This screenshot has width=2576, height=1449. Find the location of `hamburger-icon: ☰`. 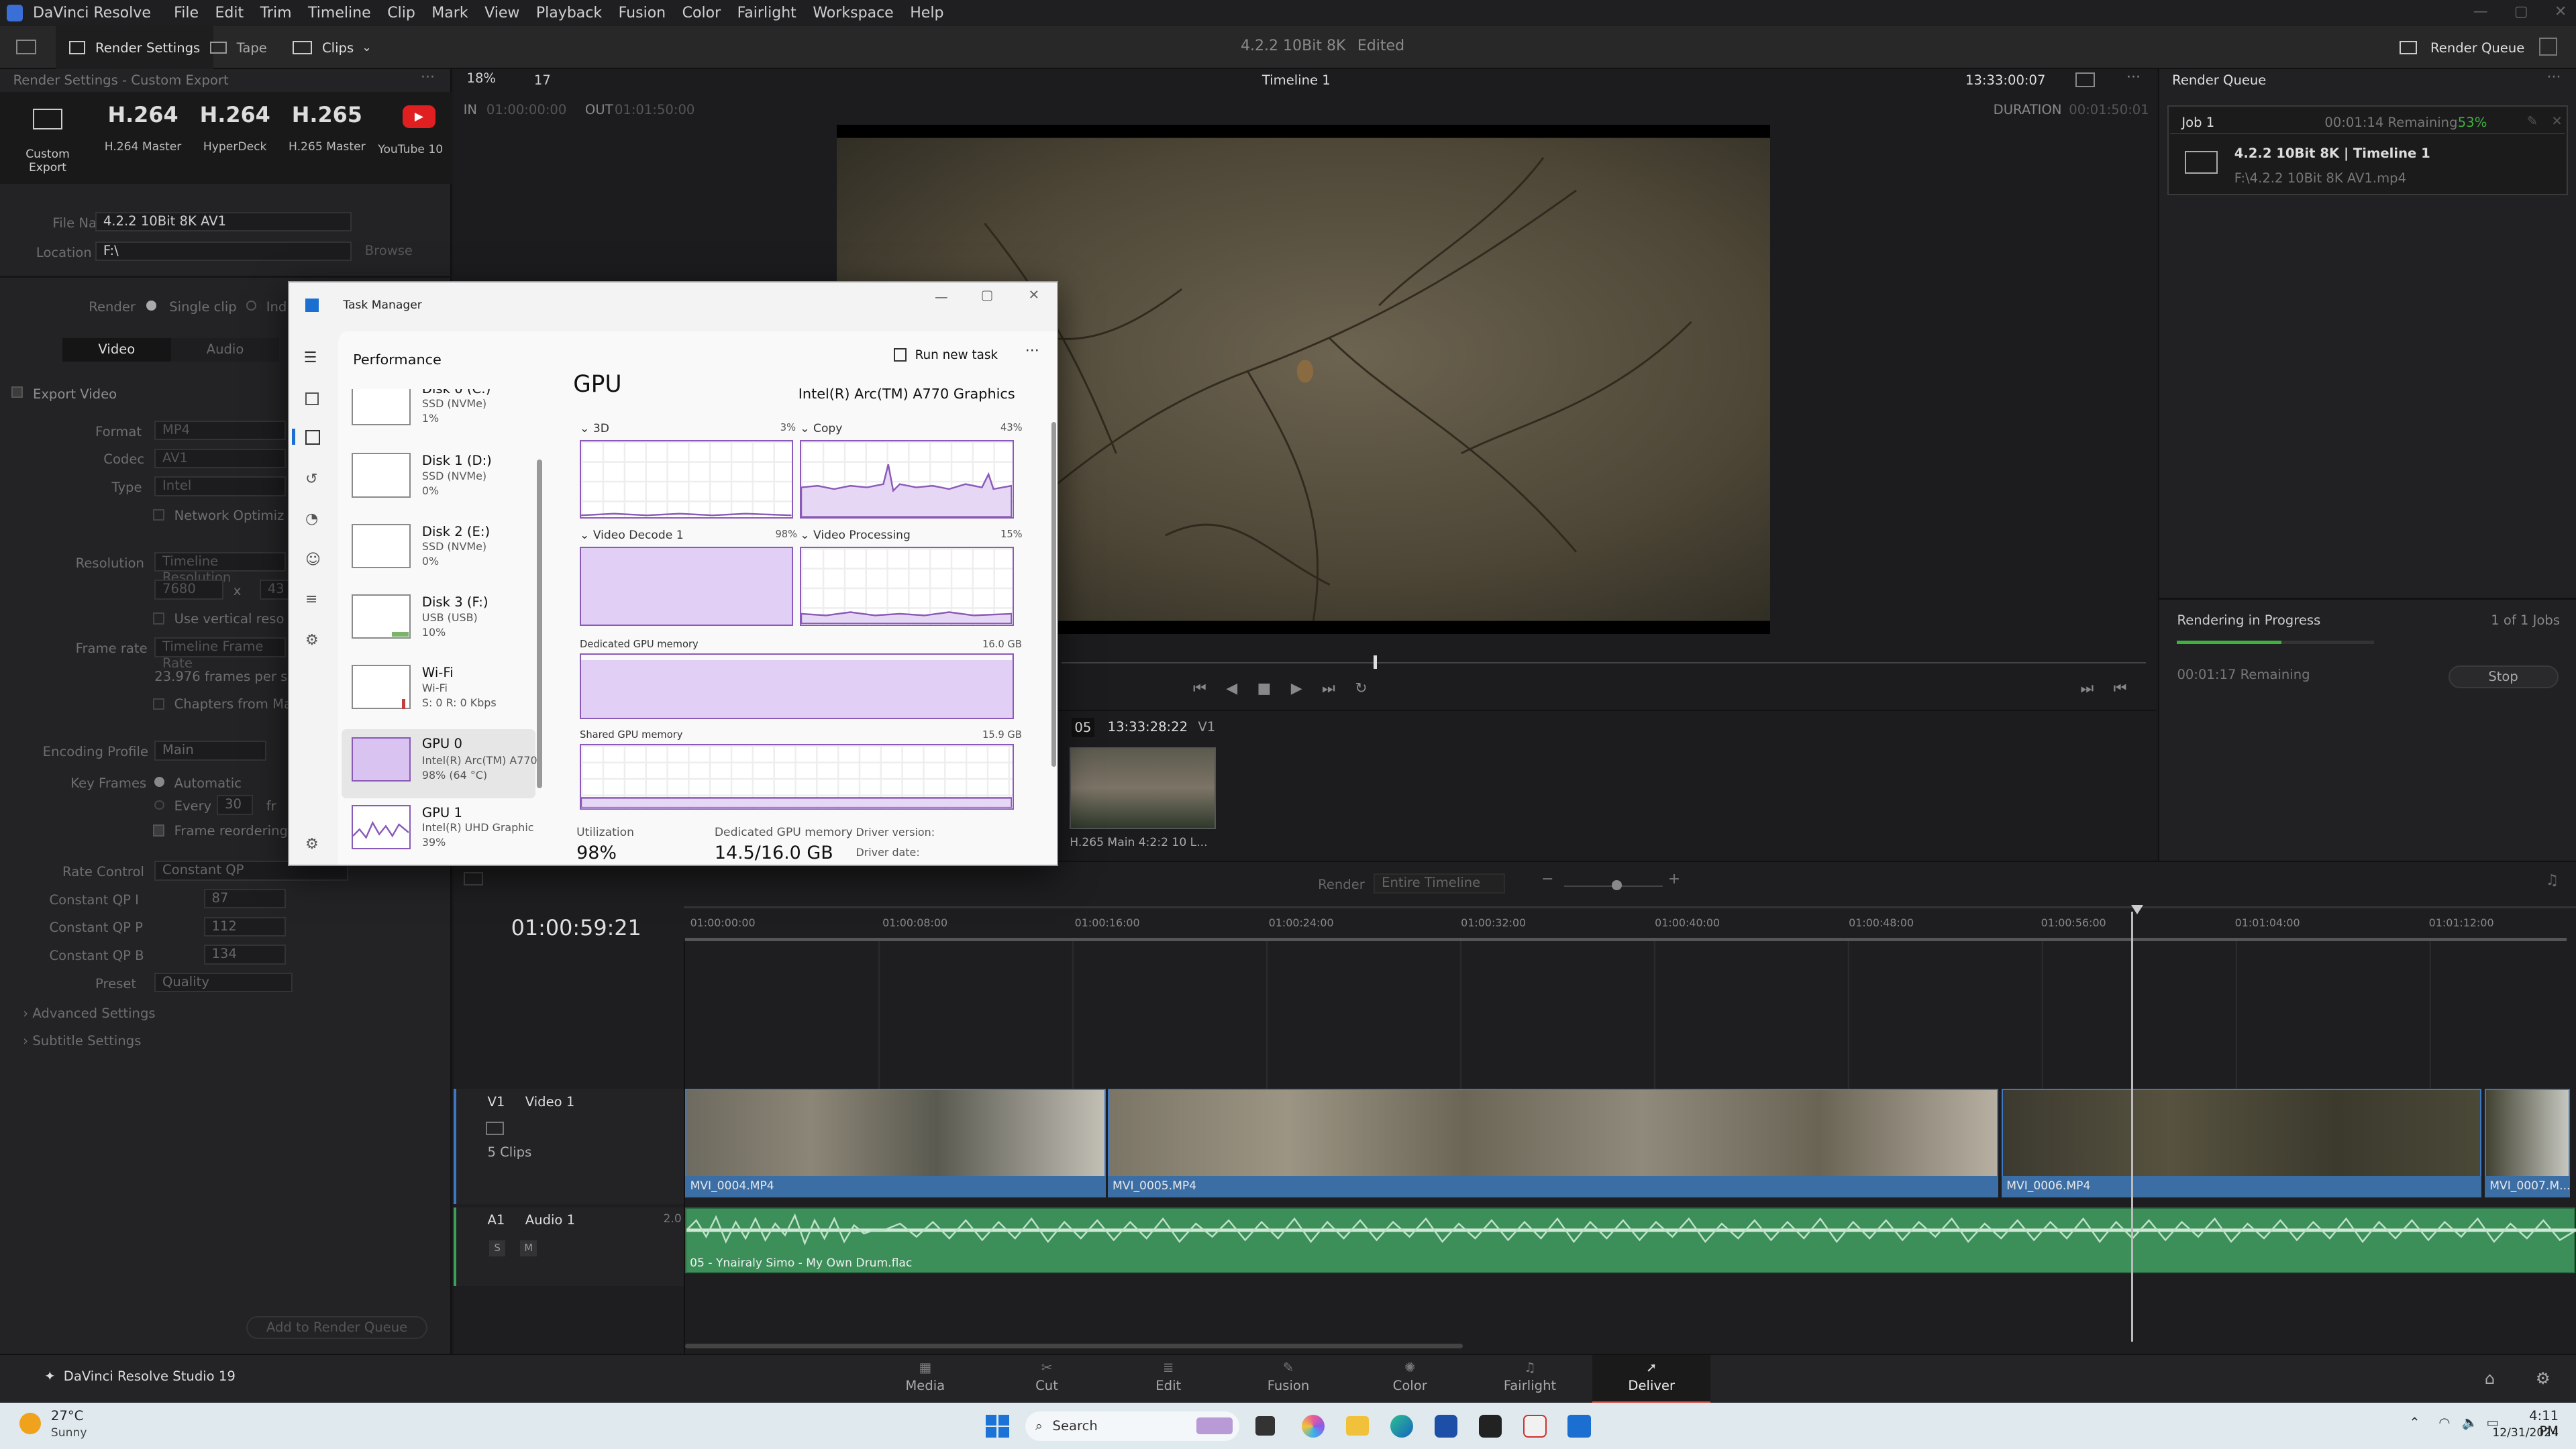

hamburger-icon: ☰ is located at coordinates (310, 358).